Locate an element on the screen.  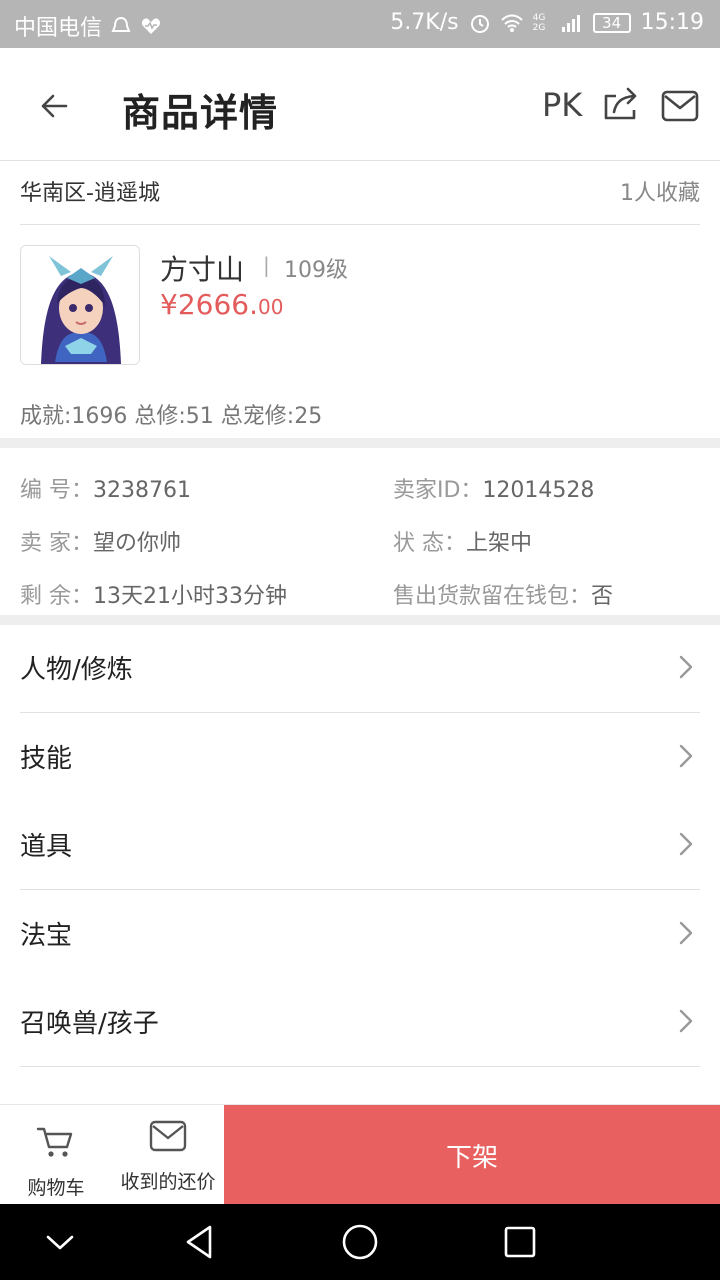
menu-item-label: 道具 is located at coordinates (46, 847).